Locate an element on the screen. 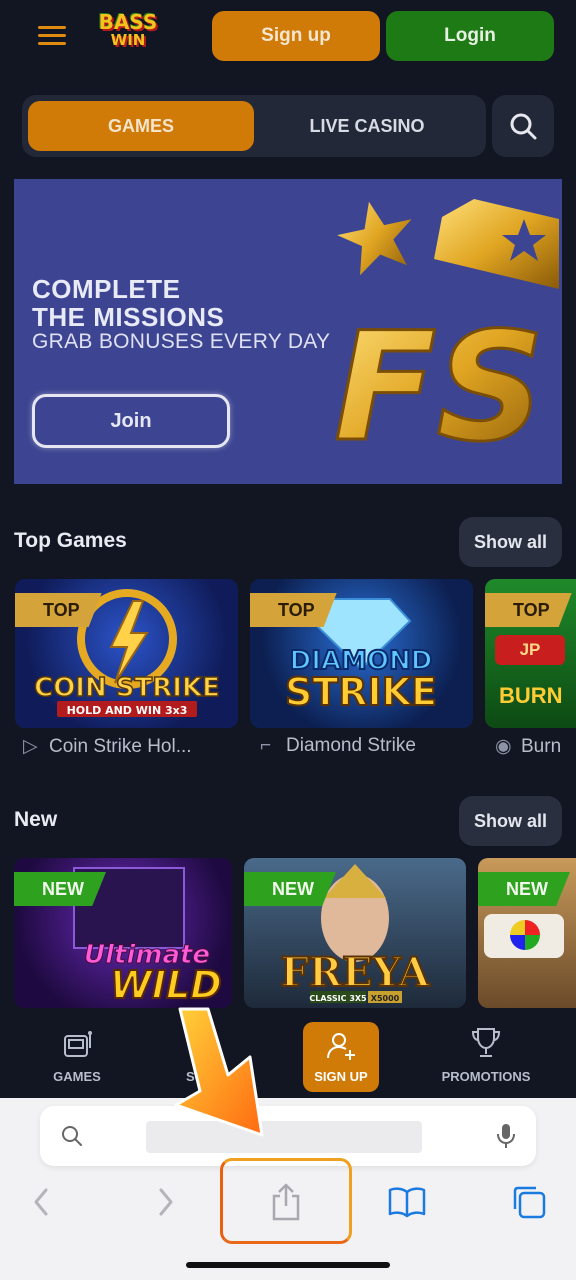  logo: BASS WIN is located at coordinates (128, 35).